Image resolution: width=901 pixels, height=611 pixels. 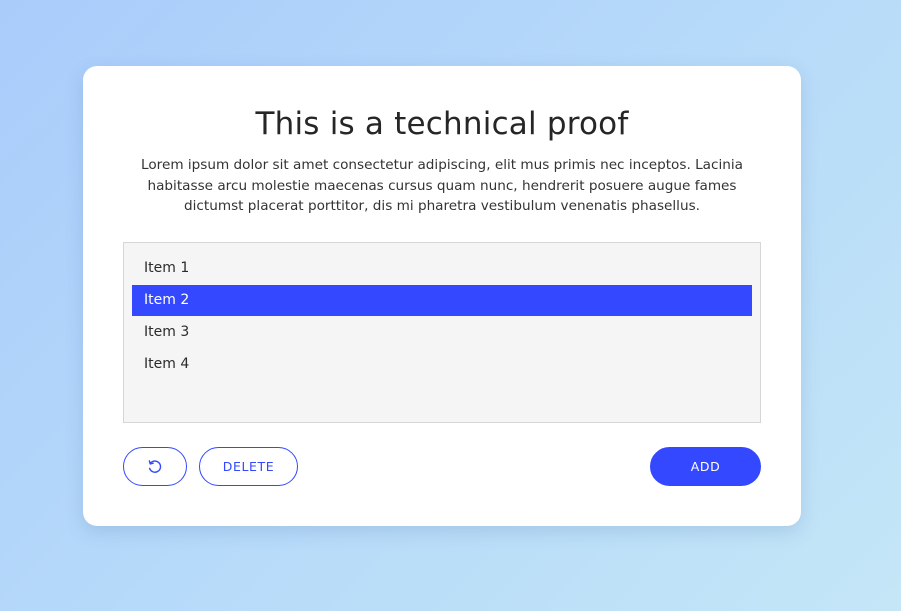 What do you see at coordinates (248, 466) in the screenshot?
I see `delete-button: DELETE` at bounding box center [248, 466].